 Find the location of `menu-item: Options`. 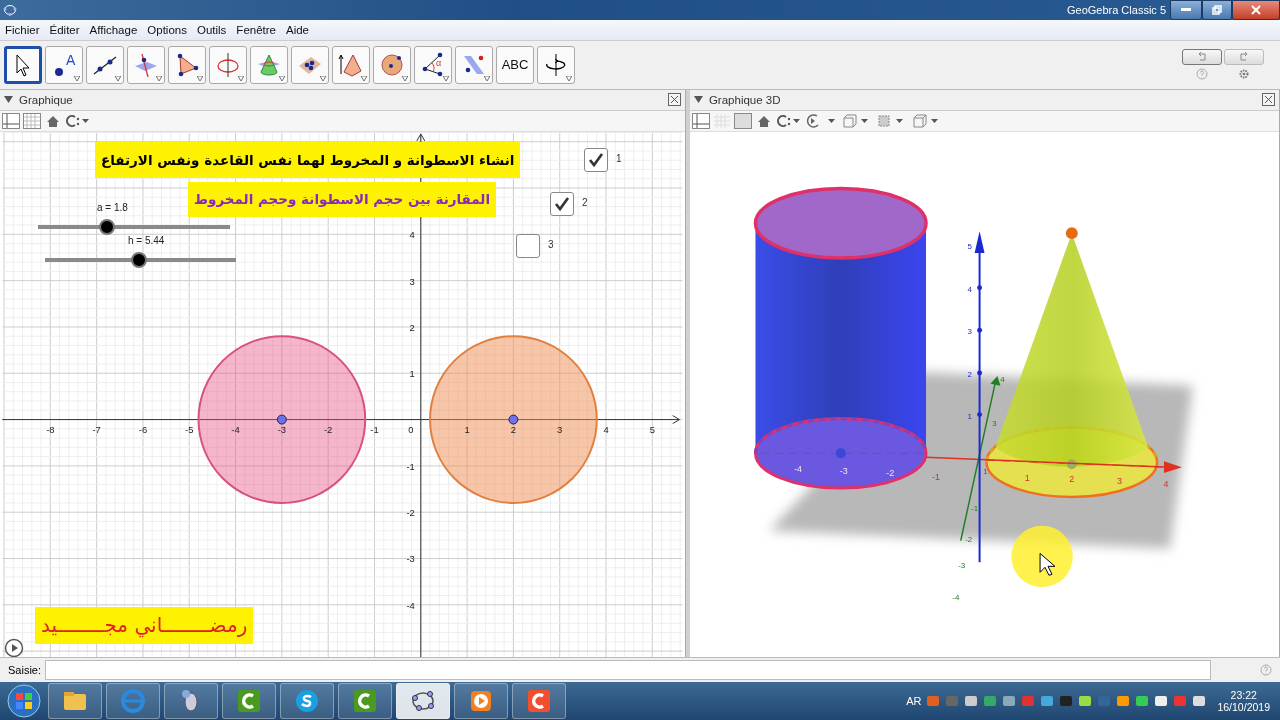

menu-item: Options is located at coordinates (167, 29).